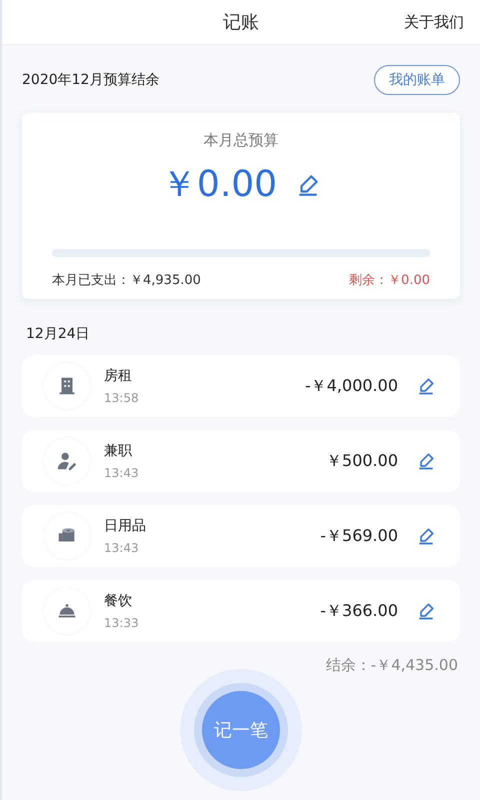  Describe the element at coordinates (417, 80) in the screenshot. I see `my-bills-button: 我的账单` at that location.